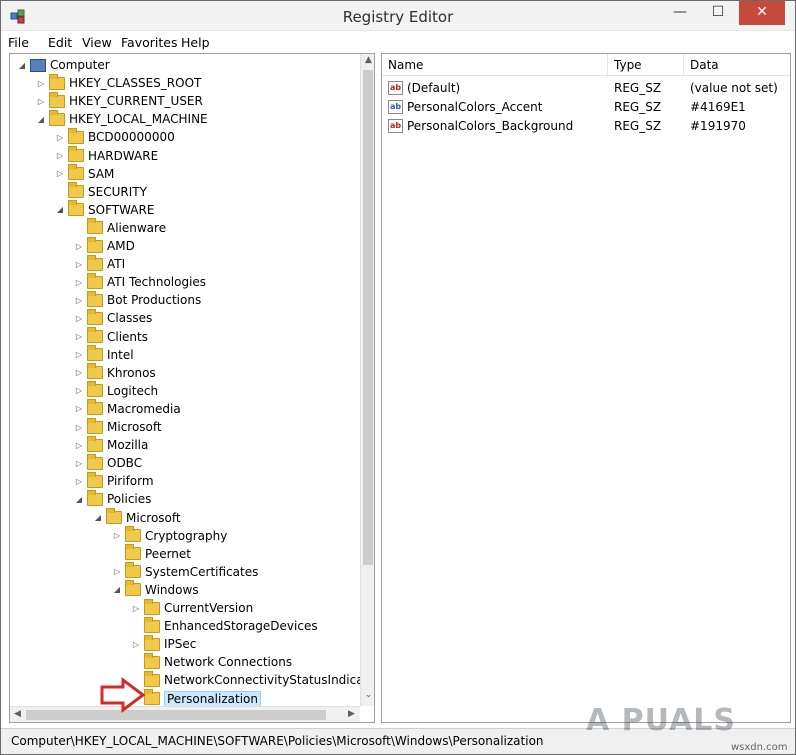 The height and width of the screenshot is (755, 796). I want to click on tree-node: ▷ Khronos, so click(115, 372).